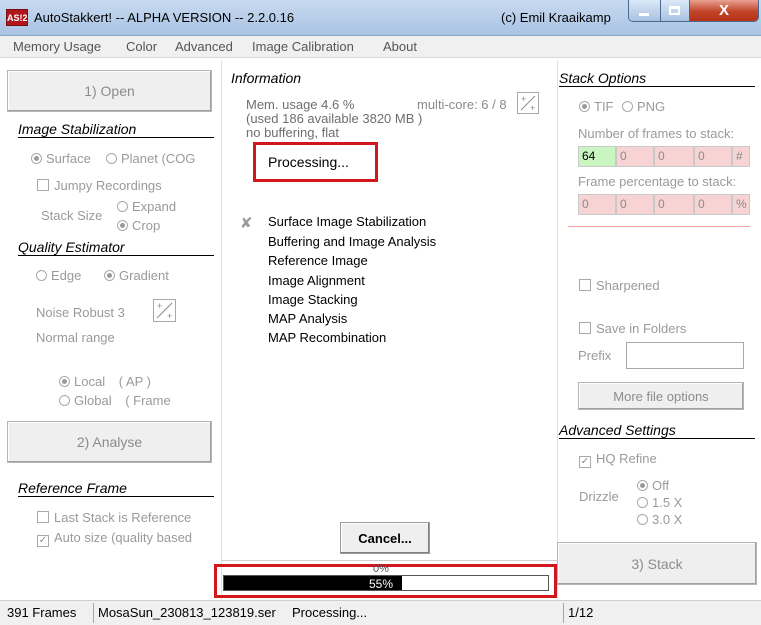 The width and height of the screenshot is (761, 625). What do you see at coordinates (557, 330) in the screenshot?
I see `right-panel-divider` at bounding box center [557, 330].